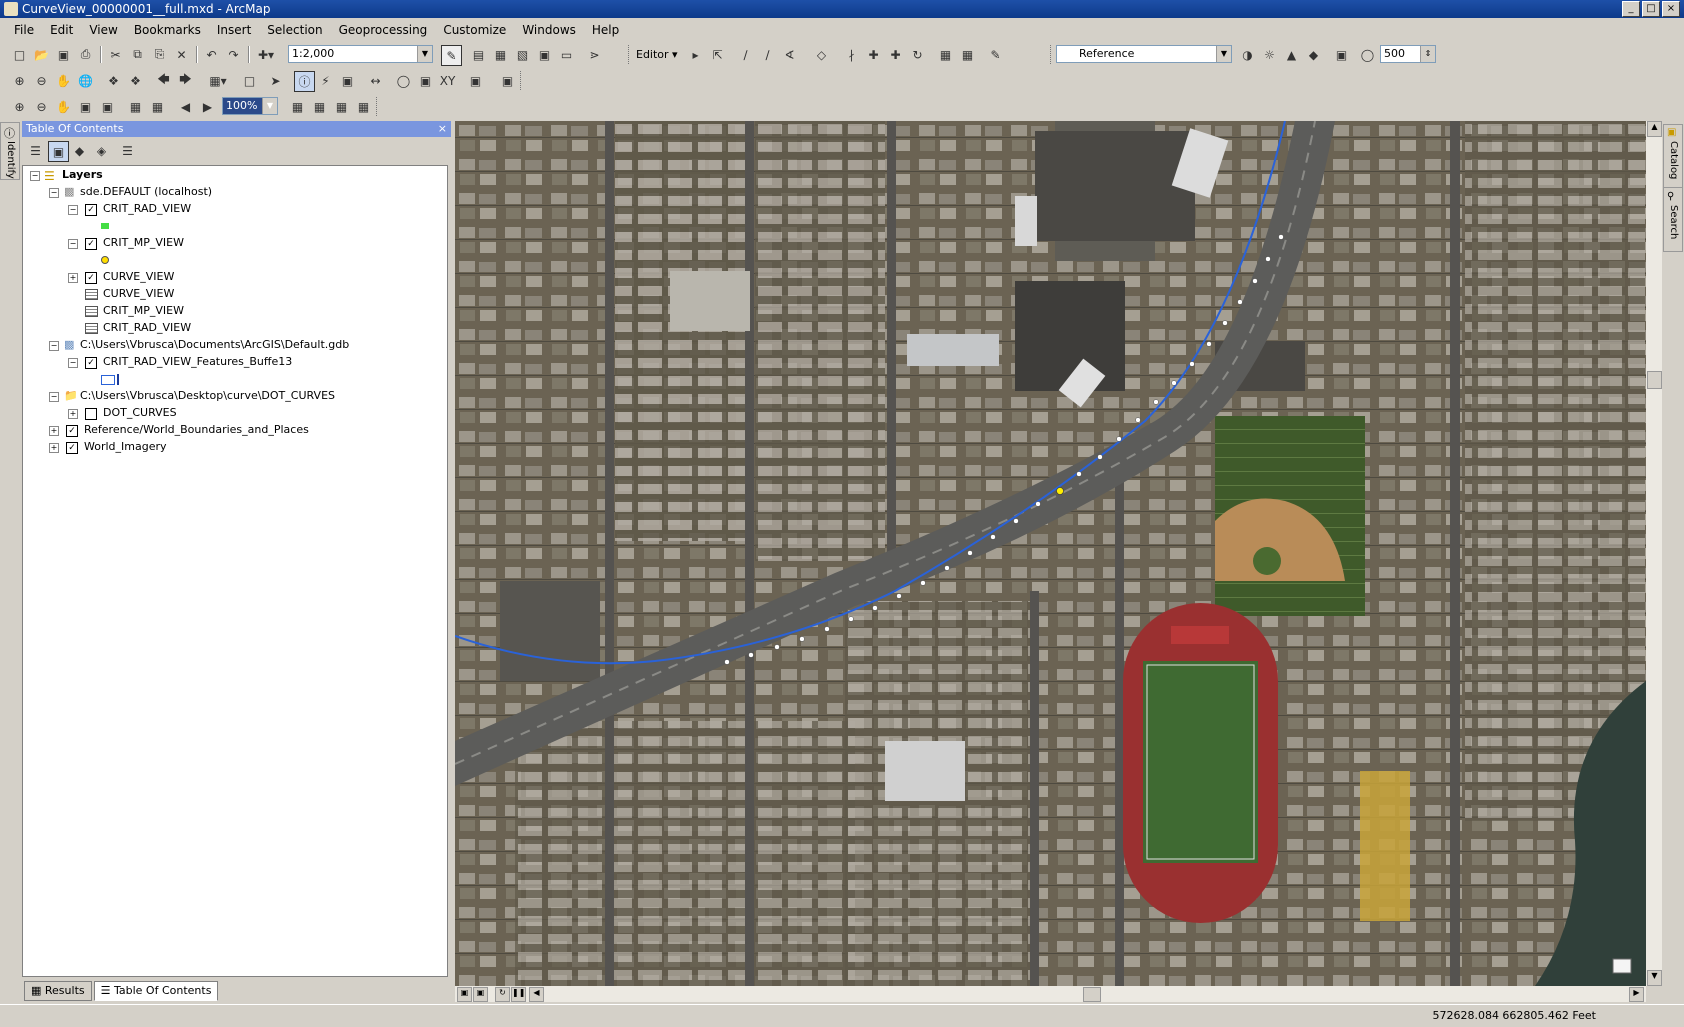 Image resolution: width=1684 pixels, height=1027 pixels. I want to click on create-viewer-icon: ▣, so click(507, 80).